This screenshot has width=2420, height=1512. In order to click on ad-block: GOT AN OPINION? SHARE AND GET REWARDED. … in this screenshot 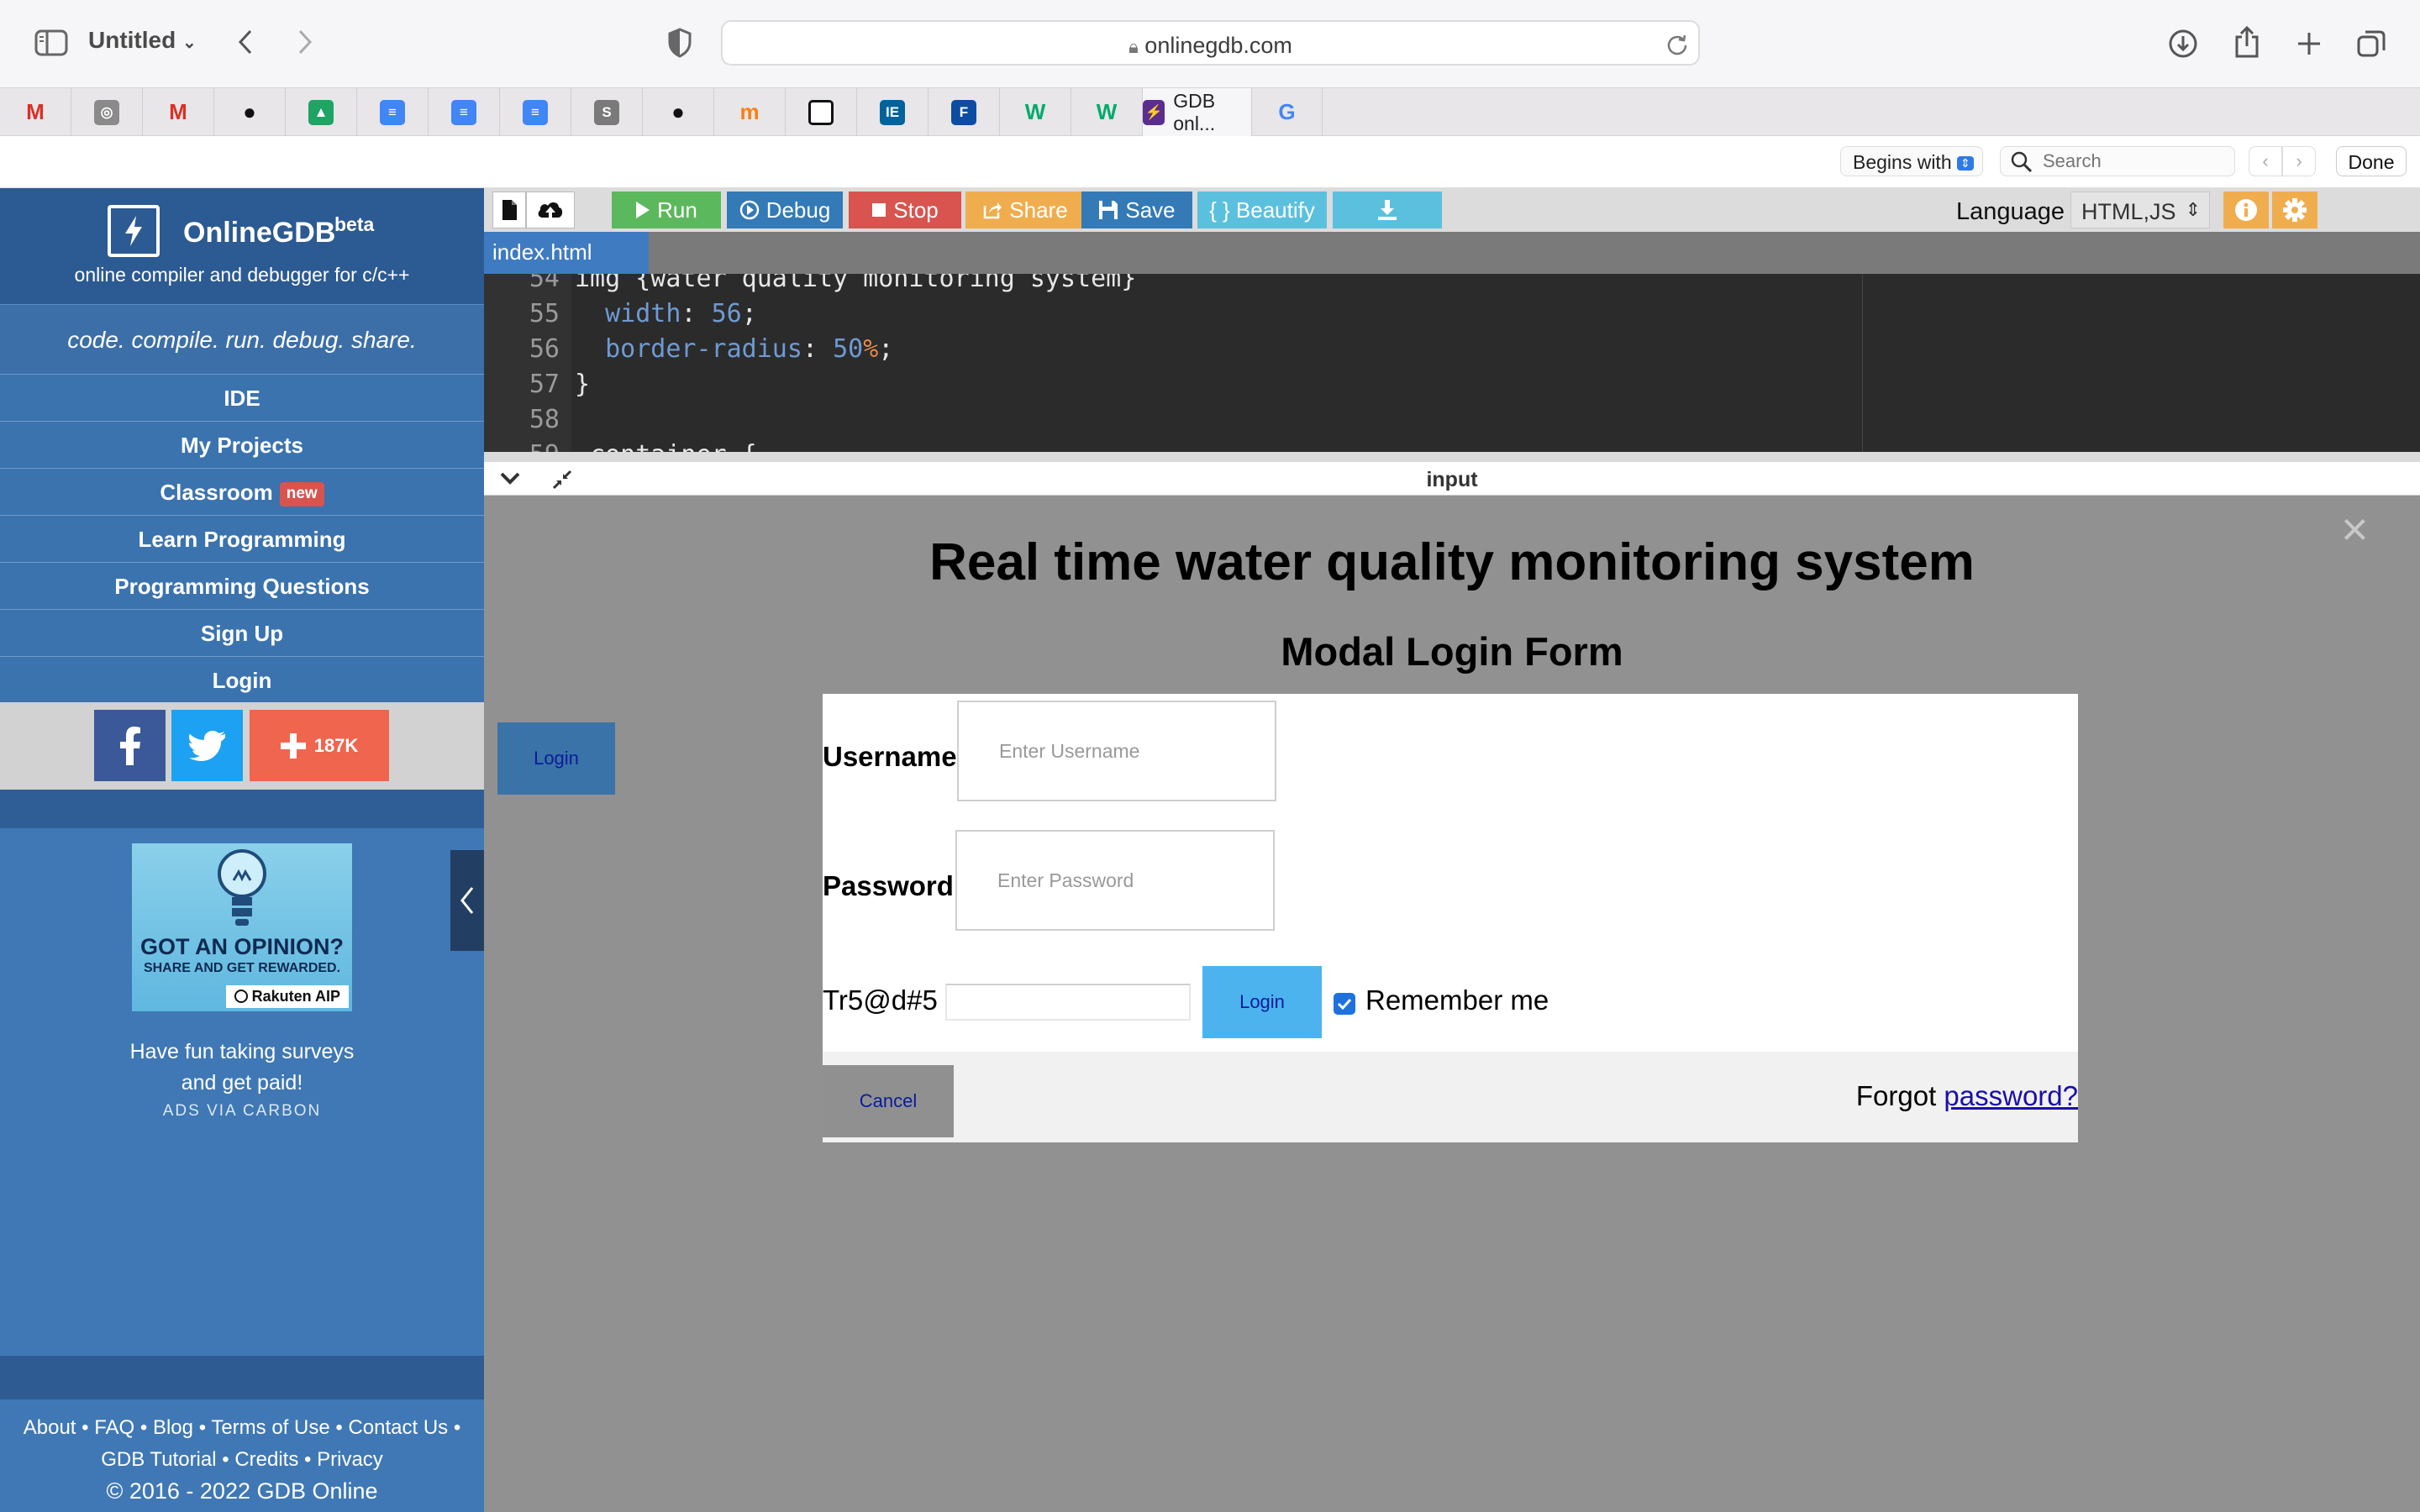, I will do `click(242, 1092)`.